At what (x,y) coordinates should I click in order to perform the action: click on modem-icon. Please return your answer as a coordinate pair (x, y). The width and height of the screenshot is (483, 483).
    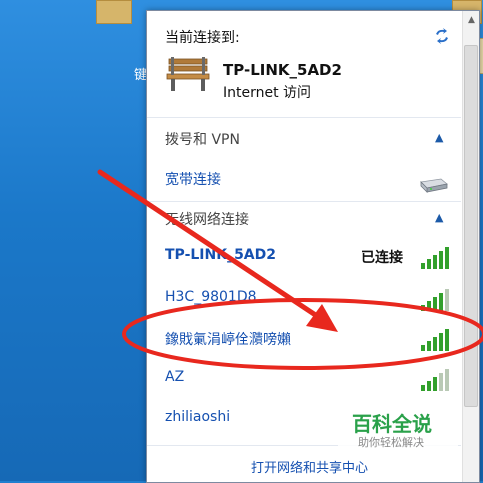
    Looking at the image, I should click on (434, 185).